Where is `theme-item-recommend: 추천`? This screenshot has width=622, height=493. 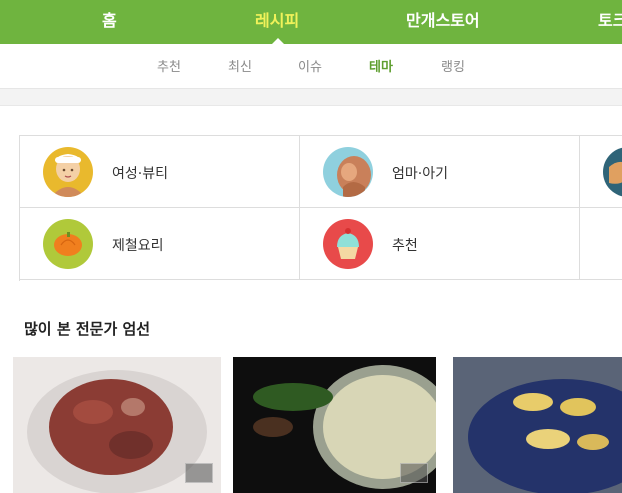
theme-item-recommend: 추천 is located at coordinates (440, 244).